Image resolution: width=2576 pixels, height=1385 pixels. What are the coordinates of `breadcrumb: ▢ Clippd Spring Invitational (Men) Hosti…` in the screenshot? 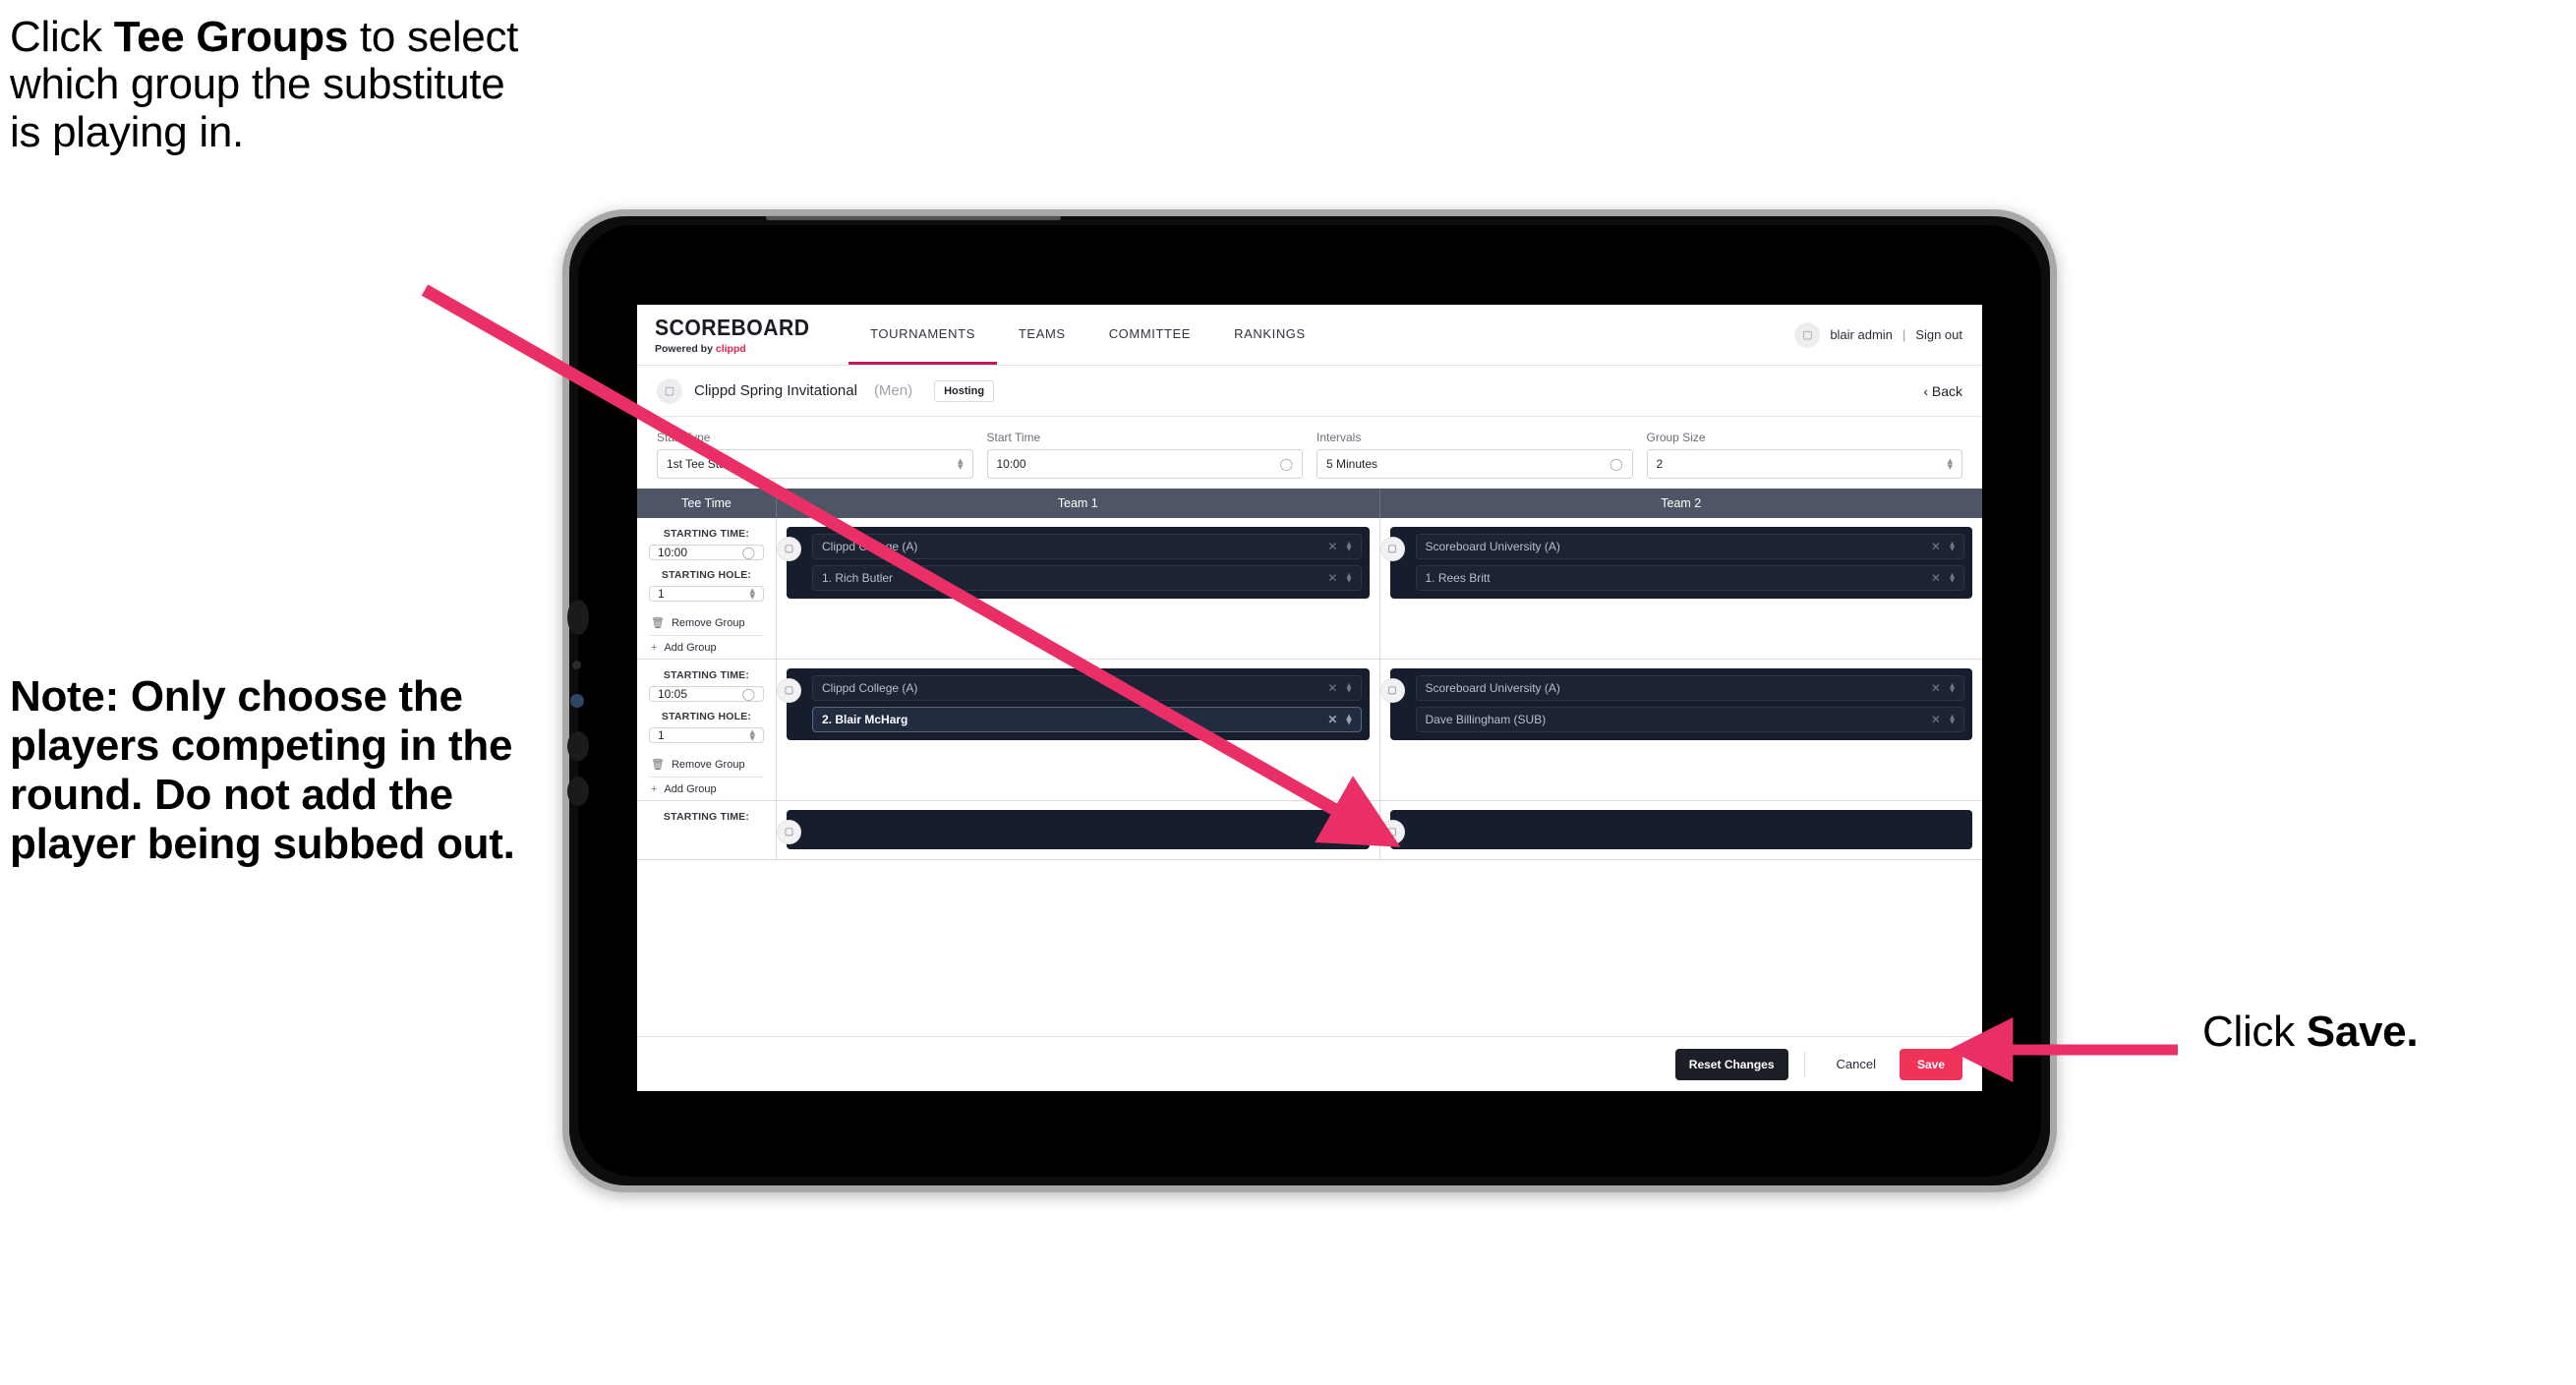 It's located at (1309, 391).